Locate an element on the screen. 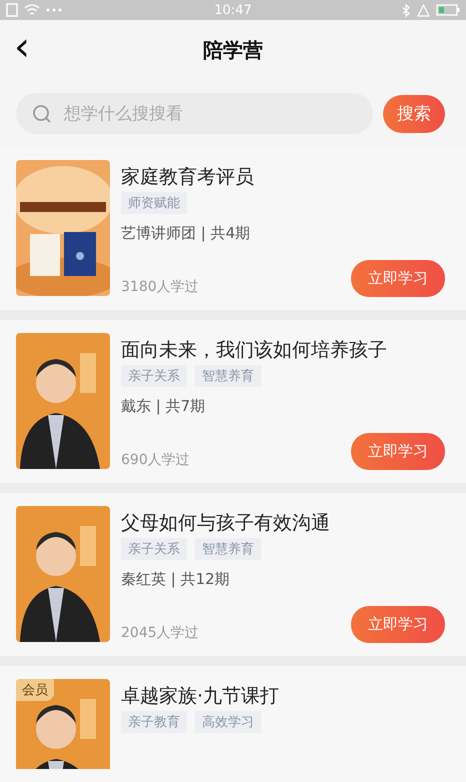 The height and width of the screenshot is (782, 466). learner-count: 2045人学过 is located at coordinates (160, 633).